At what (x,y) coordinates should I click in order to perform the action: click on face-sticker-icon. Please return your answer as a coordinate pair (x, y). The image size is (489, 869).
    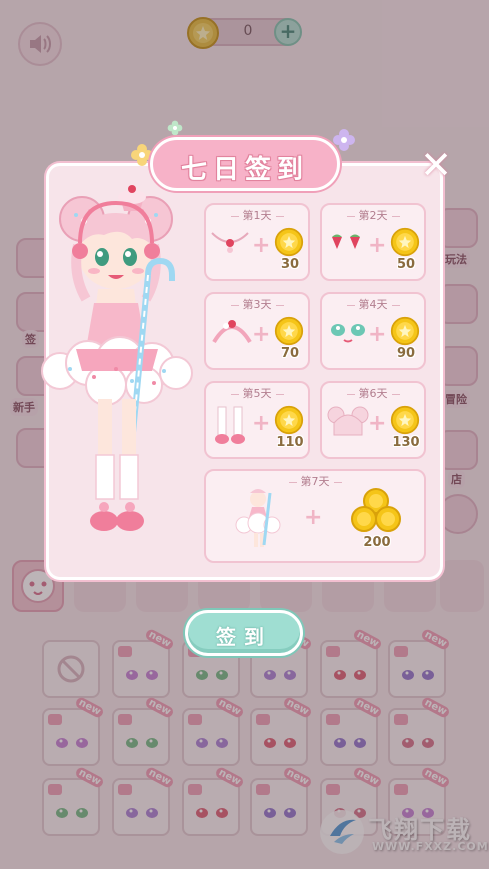
    Looking at the image, I should click on (348, 333).